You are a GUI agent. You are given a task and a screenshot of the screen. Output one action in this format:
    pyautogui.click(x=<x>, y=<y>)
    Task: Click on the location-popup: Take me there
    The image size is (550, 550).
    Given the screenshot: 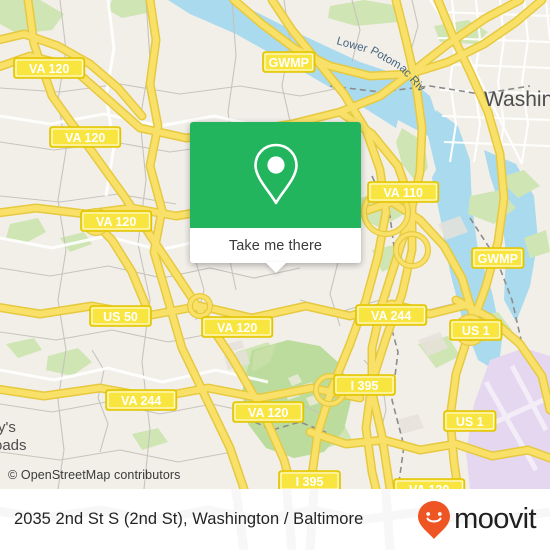 What is the action you would take?
    pyautogui.click(x=275, y=197)
    